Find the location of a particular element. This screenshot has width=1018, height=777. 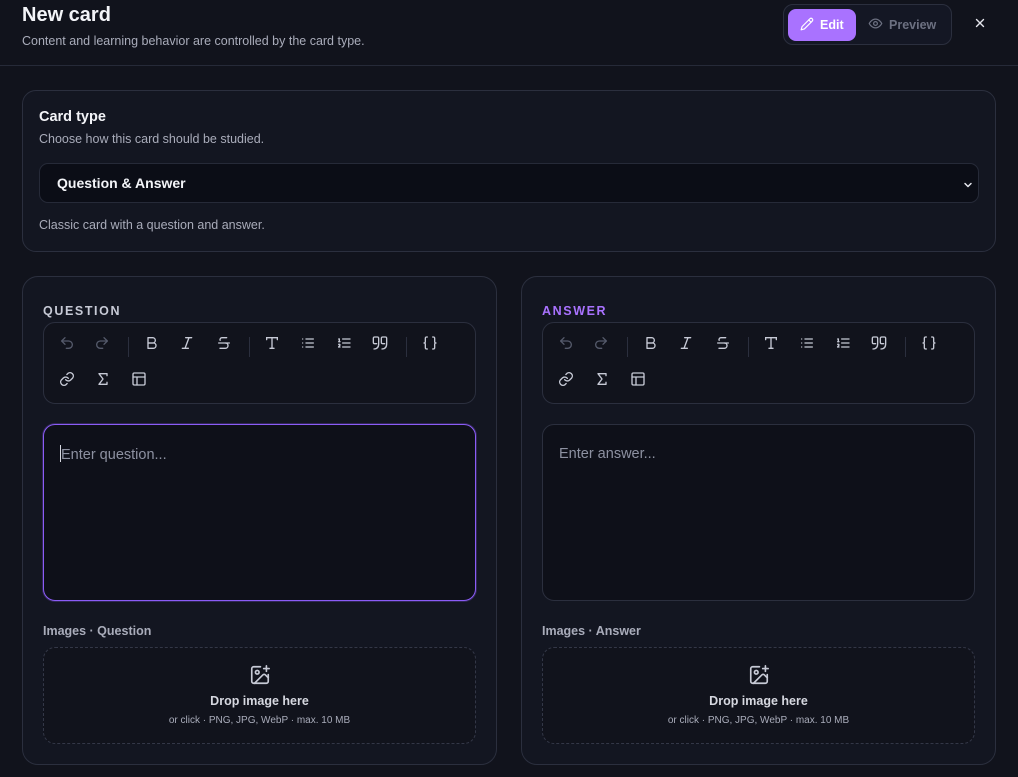

answer-label: ANSWER is located at coordinates (575, 311).